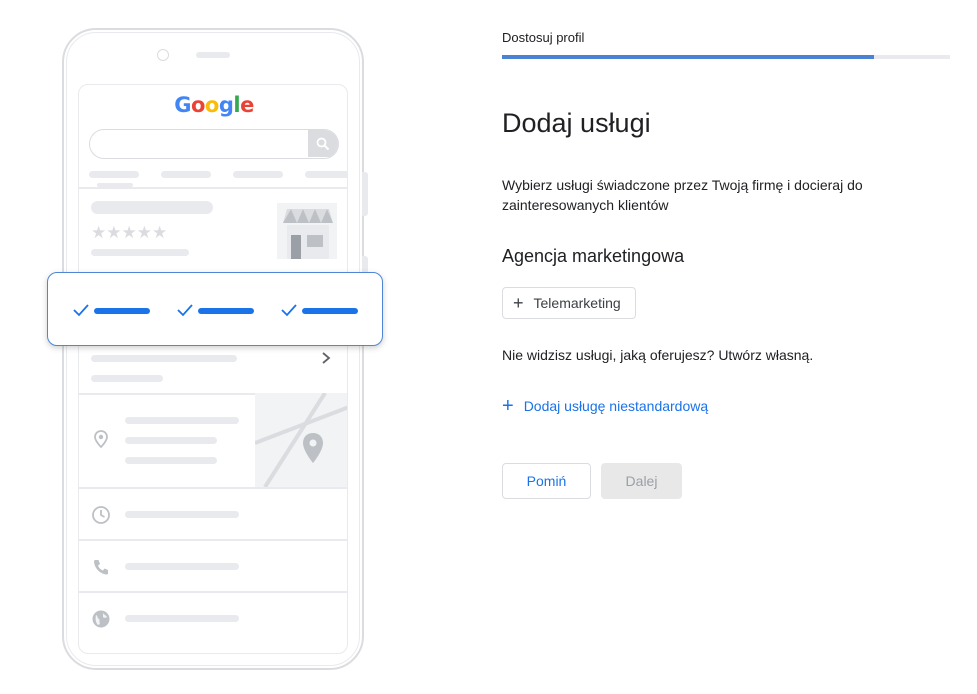 The height and width of the screenshot is (694, 977). I want to click on phone-side-button, so click(365, 194).